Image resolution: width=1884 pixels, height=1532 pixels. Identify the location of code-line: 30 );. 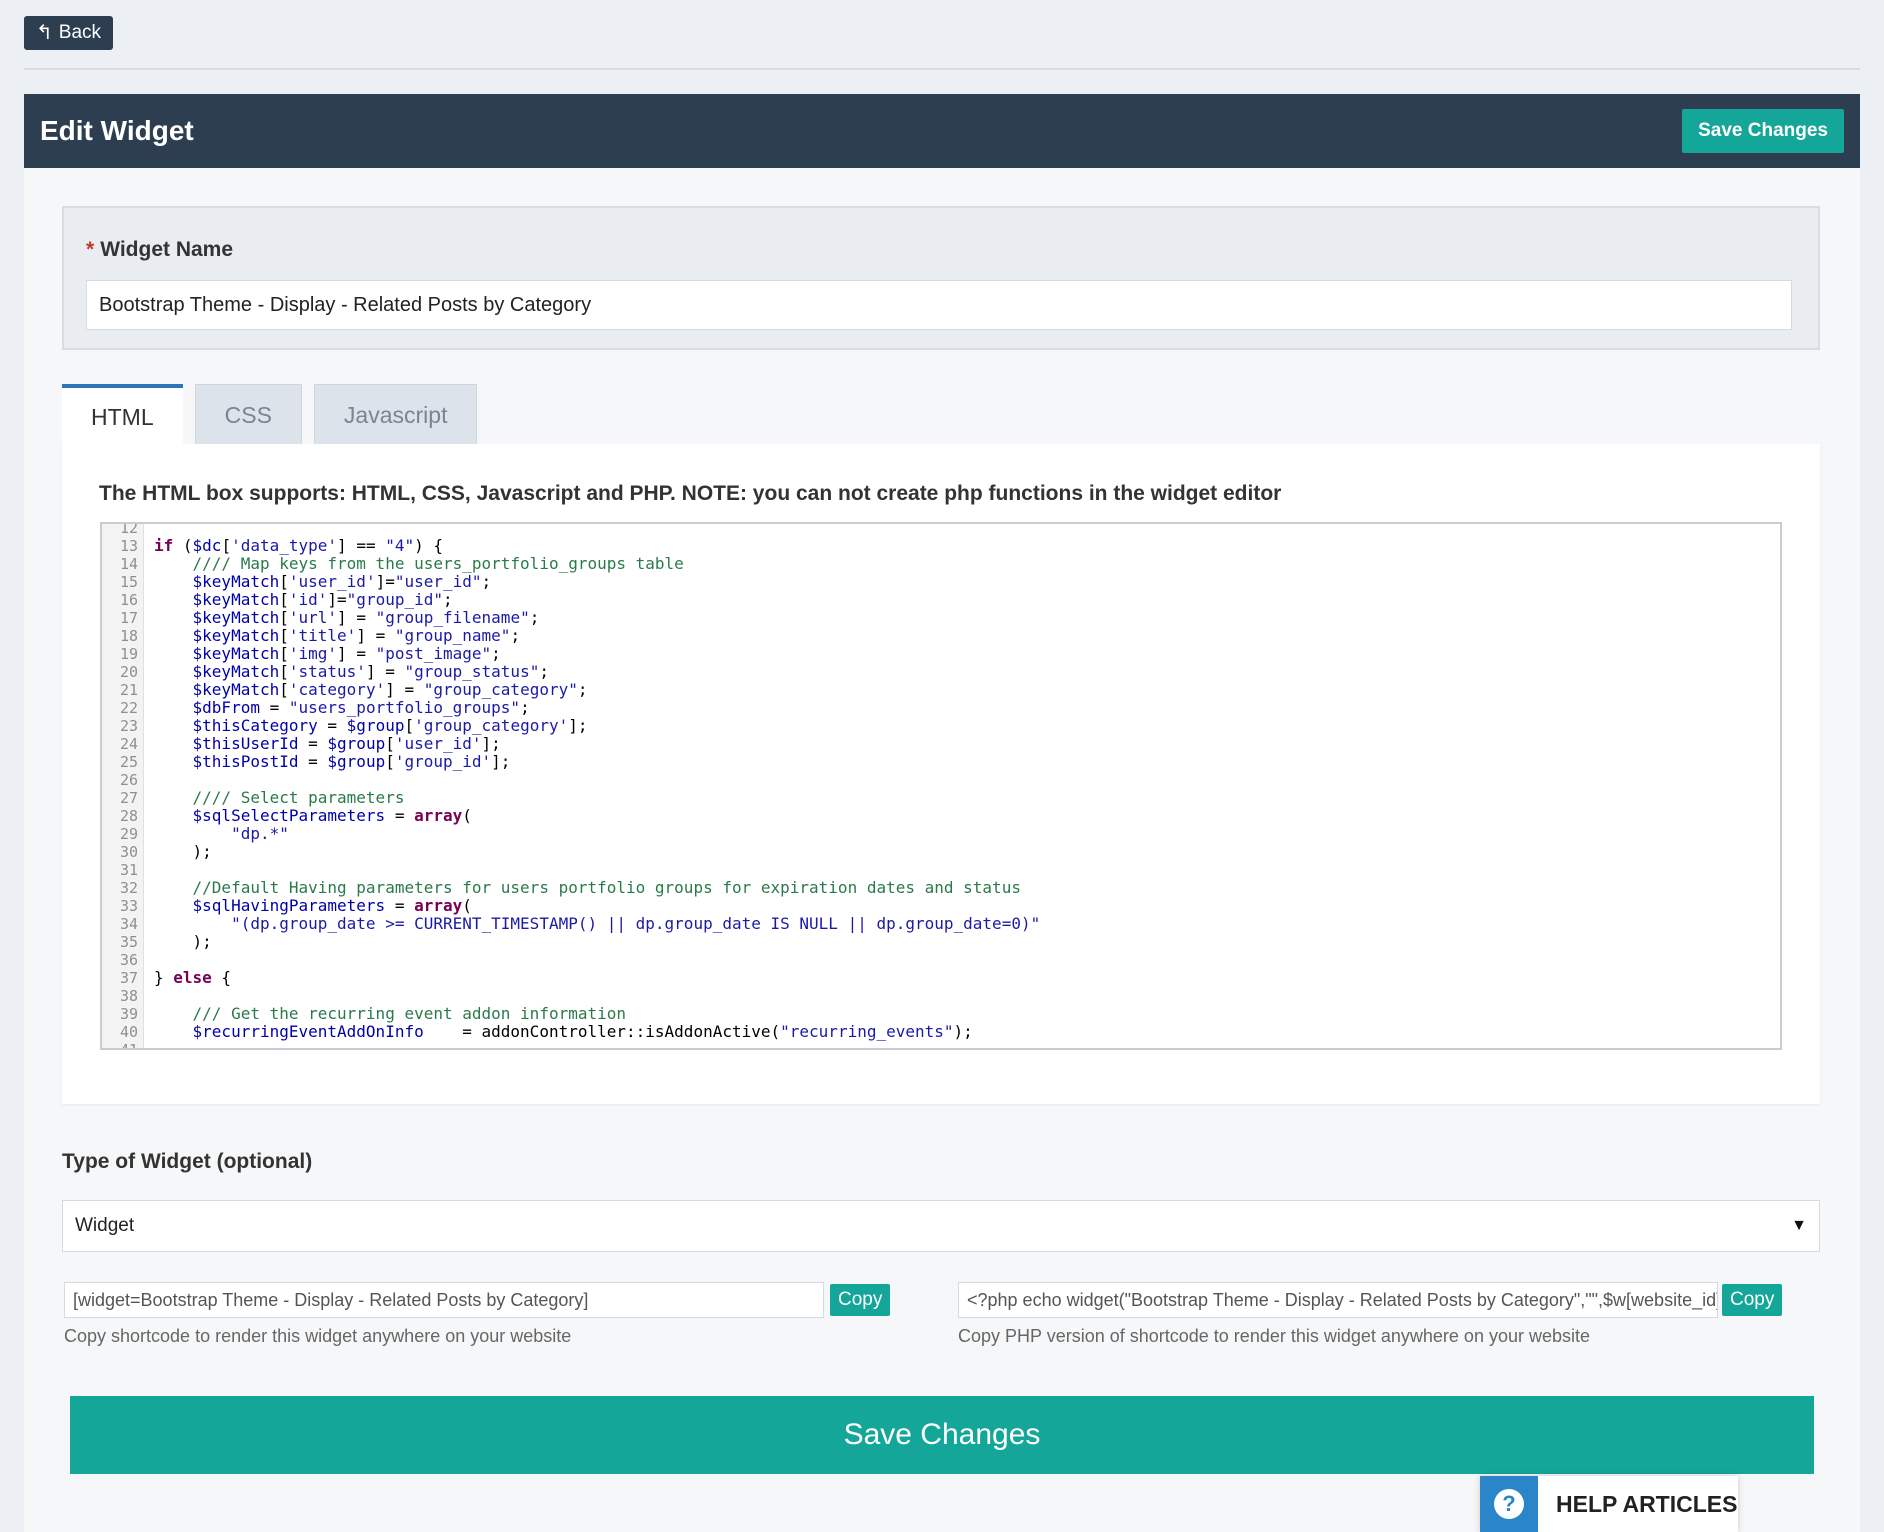
(941, 852).